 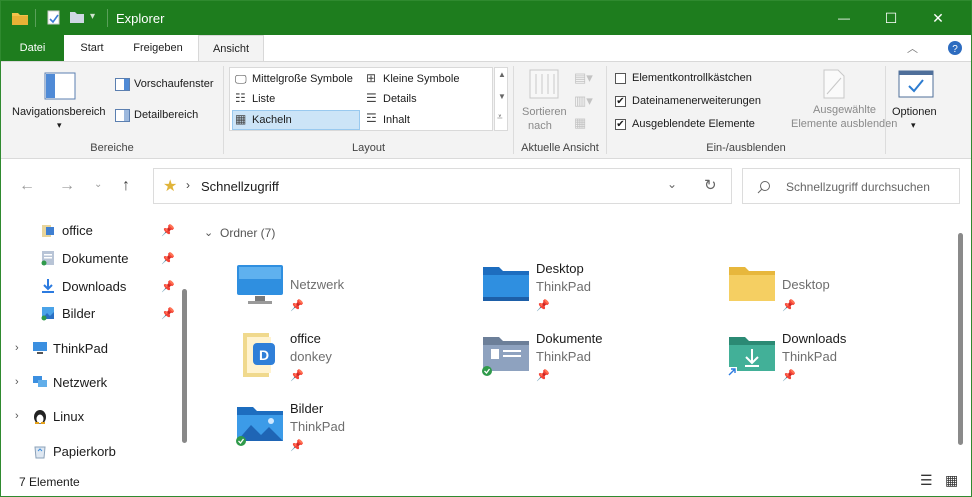 What do you see at coordinates (231, 48) in the screenshot?
I see `tab-ansicht: Ansicht` at bounding box center [231, 48].